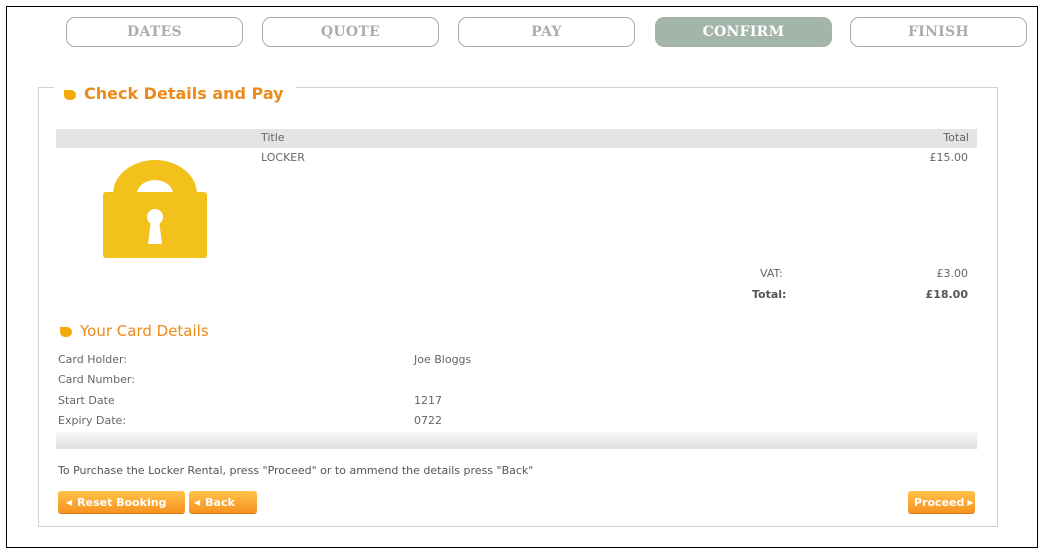 This screenshot has height=552, width=1044. What do you see at coordinates (428, 420) in the screenshot?
I see `expiry-date-value: 0722` at bounding box center [428, 420].